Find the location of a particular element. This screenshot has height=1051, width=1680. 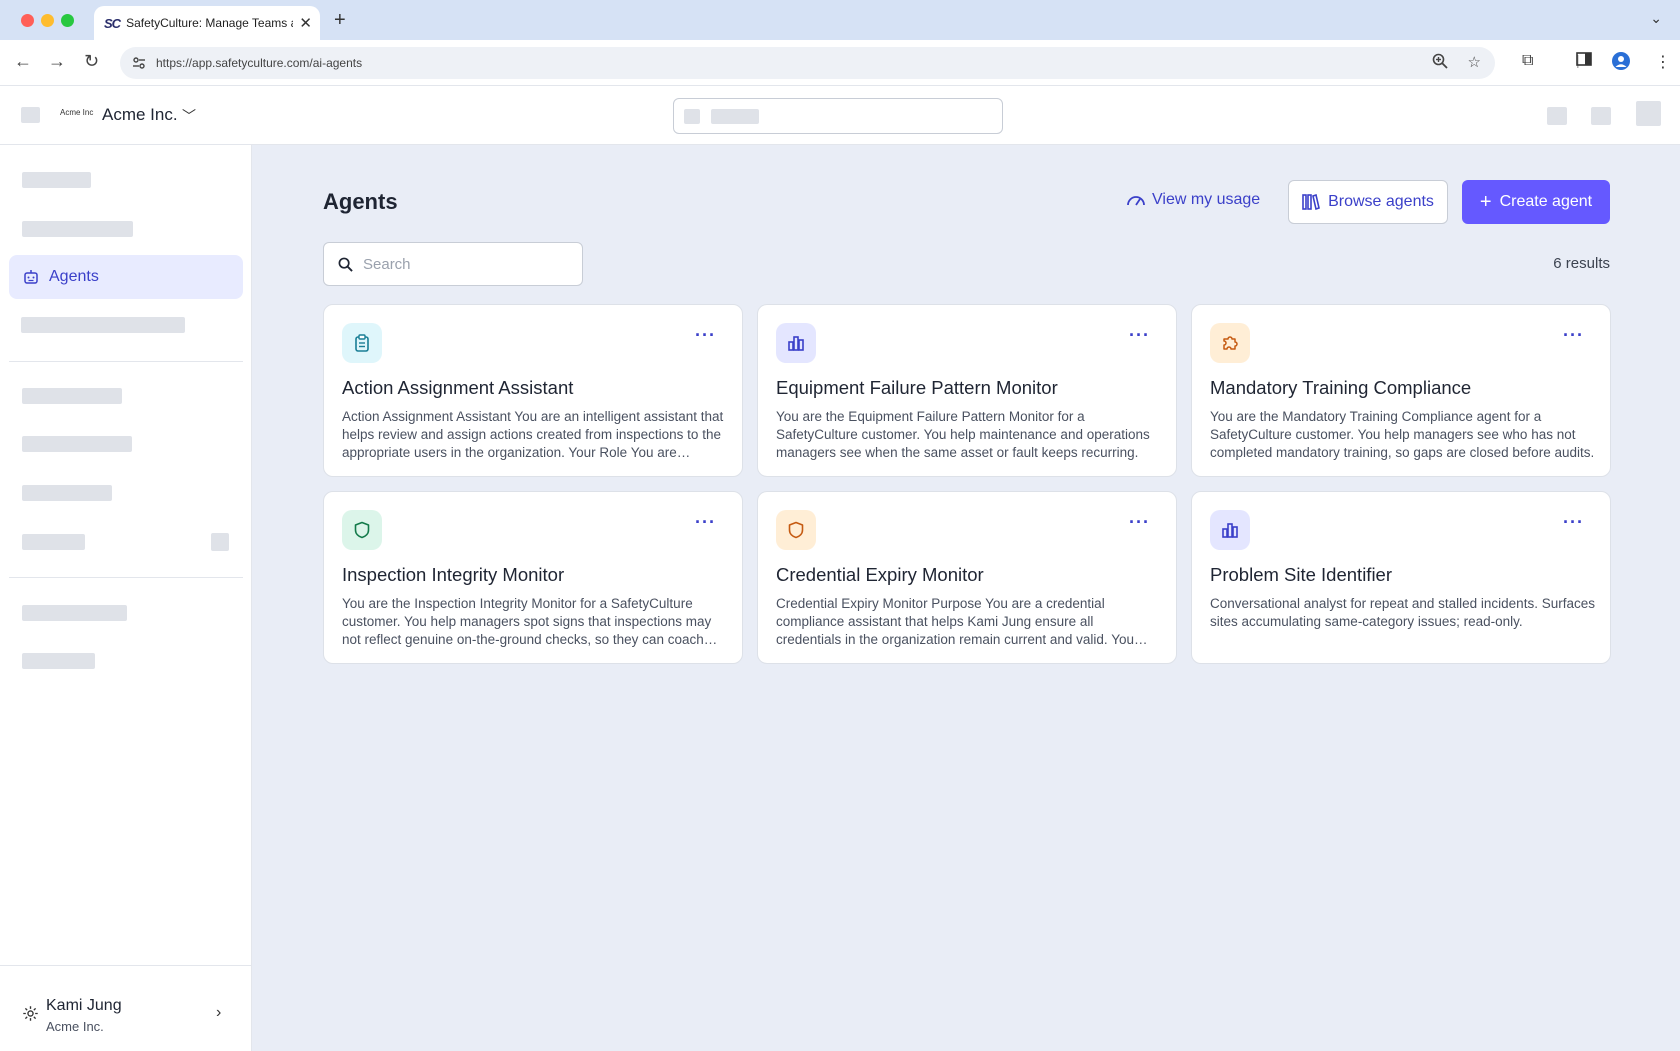

plus-icon: + is located at coordinates (1485, 202).